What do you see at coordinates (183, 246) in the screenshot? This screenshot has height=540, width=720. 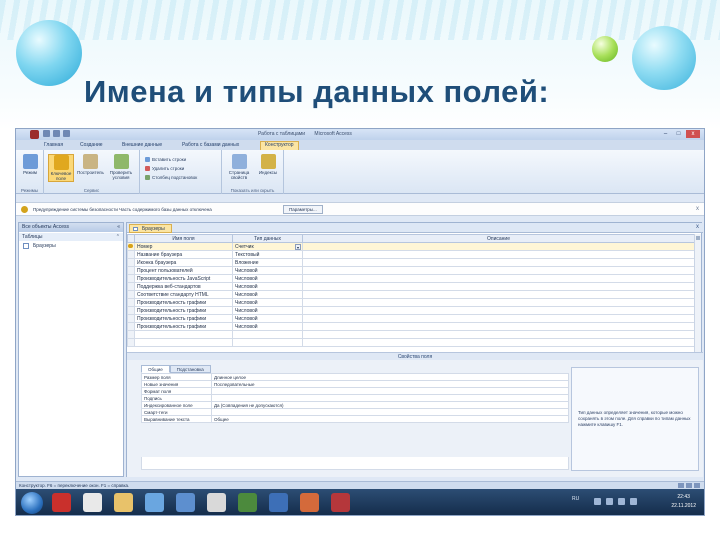 I see `field-name-cell: Номер` at bounding box center [183, 246].